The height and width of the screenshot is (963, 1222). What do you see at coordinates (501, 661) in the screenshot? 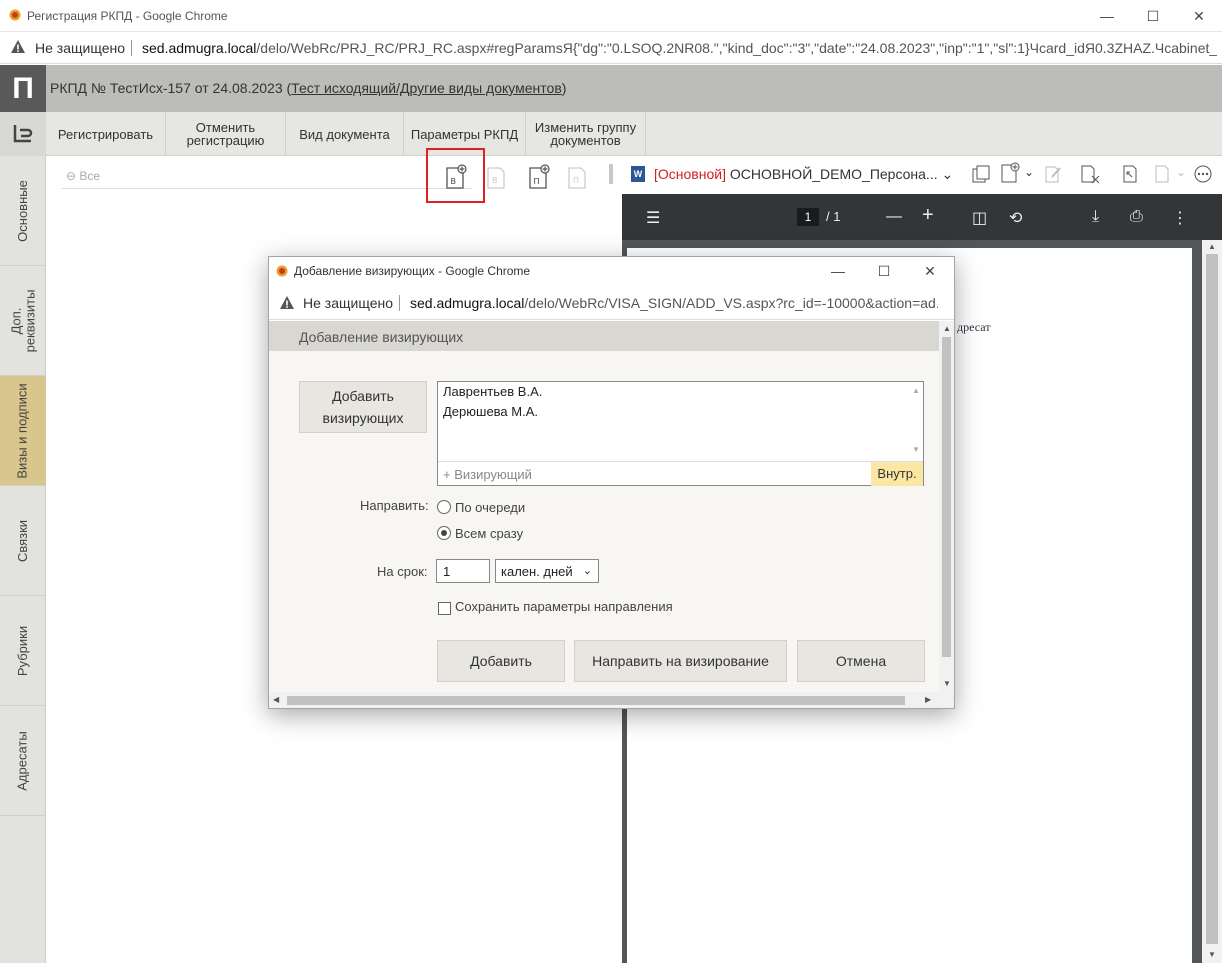
I see `add-button: Добавить` at bounding box center [501, 661].